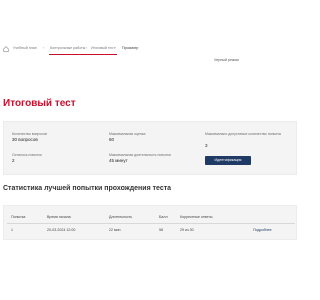 The image size is (320, 300). Describe the element at coordinates (12, 230) in the screenshot. I see `cell-attempt: 1` at that location.